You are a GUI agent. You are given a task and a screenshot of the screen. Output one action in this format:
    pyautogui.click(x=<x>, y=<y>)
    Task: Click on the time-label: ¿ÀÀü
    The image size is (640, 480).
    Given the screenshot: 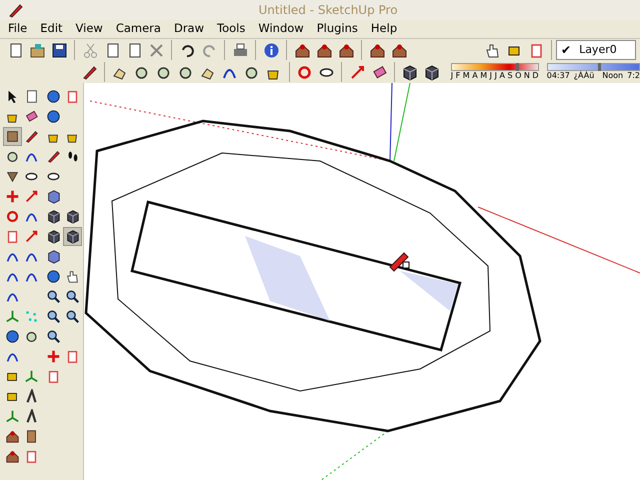 What is the action you would take?
    pyautogui.click(x=584, y=76)
    